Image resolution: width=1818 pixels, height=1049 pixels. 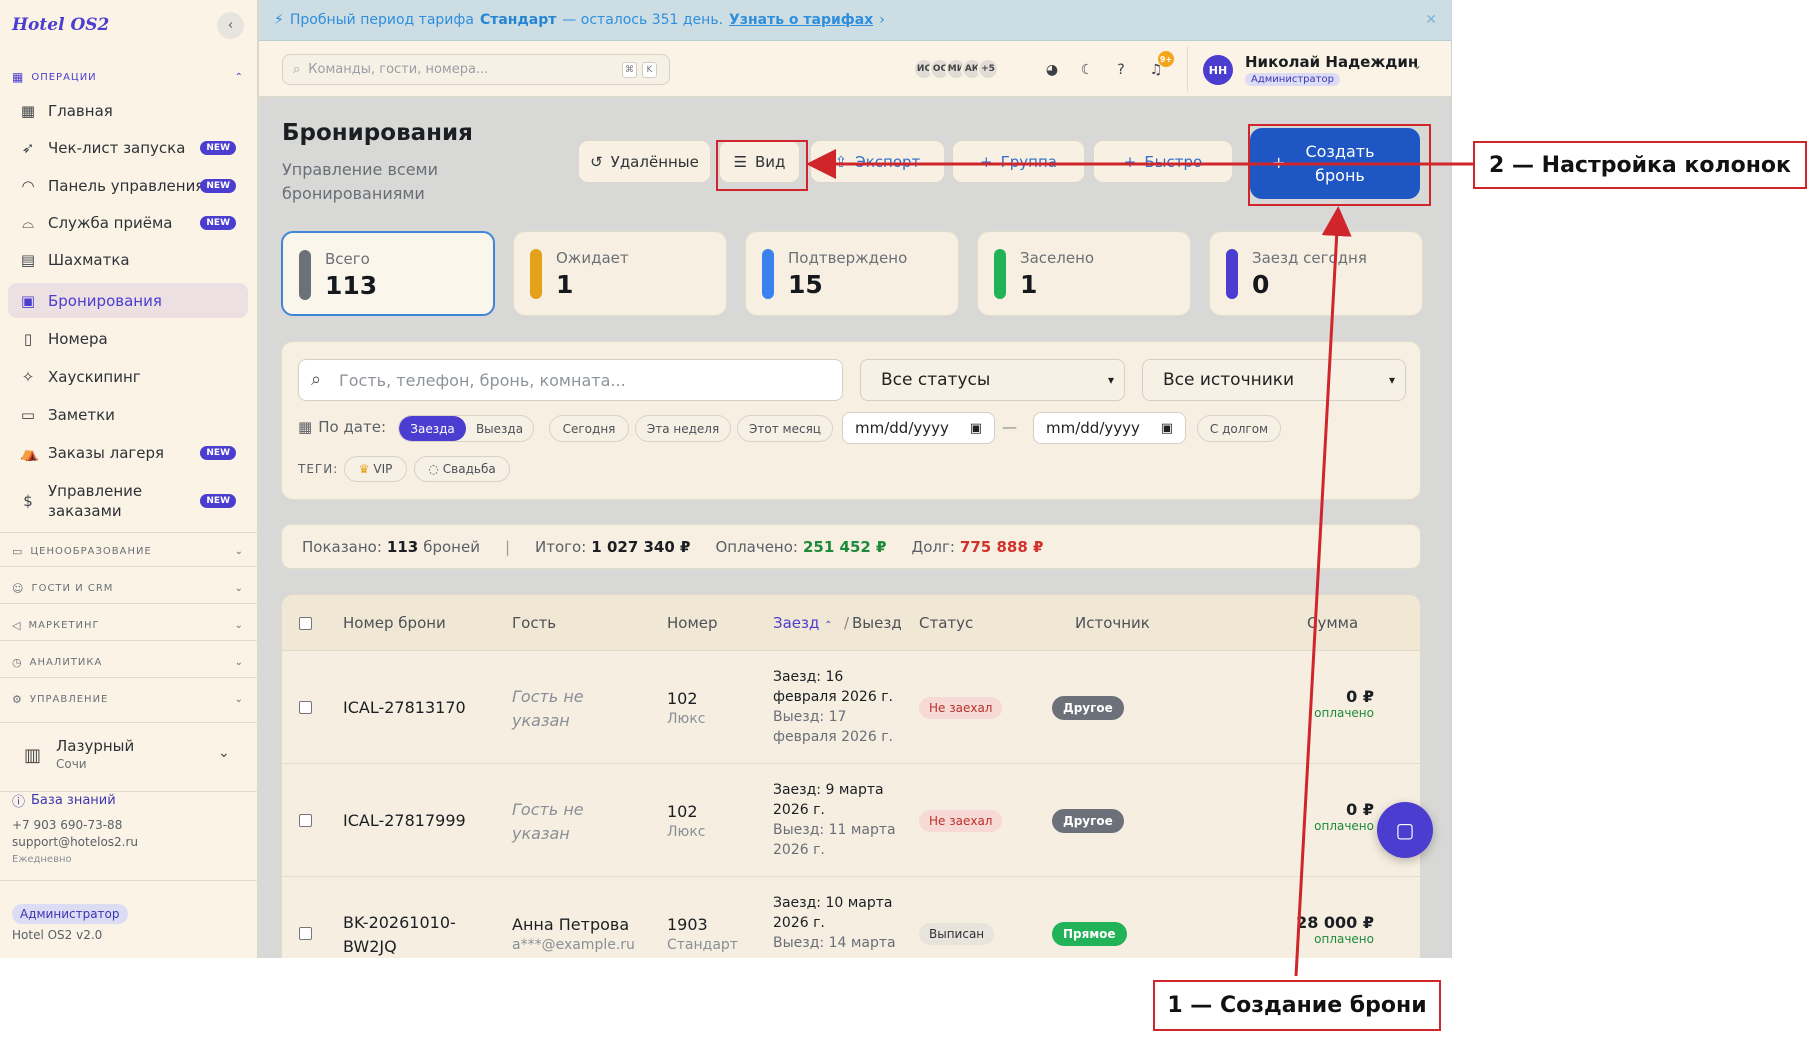 I want to click on section-management: ⚙ УПРАВЛЕНИЕ ⌄, so click(x=128, y=699).